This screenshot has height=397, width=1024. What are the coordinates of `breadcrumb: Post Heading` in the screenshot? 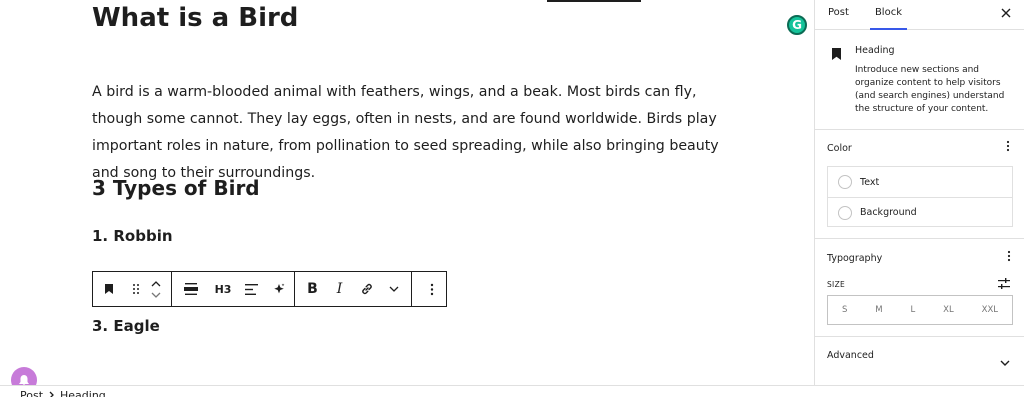 It's located at (63, 393).